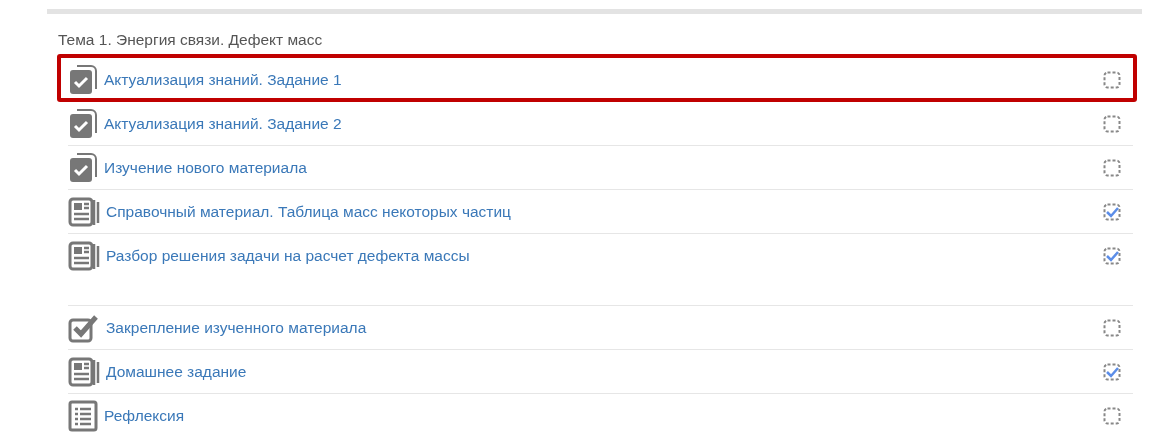 The image size is (1153, 445). What do you see at coordinates (236, 327) in the screenshot?
I see `activity-link: Закрепление изученного материала` at bounding box center [236, 327].